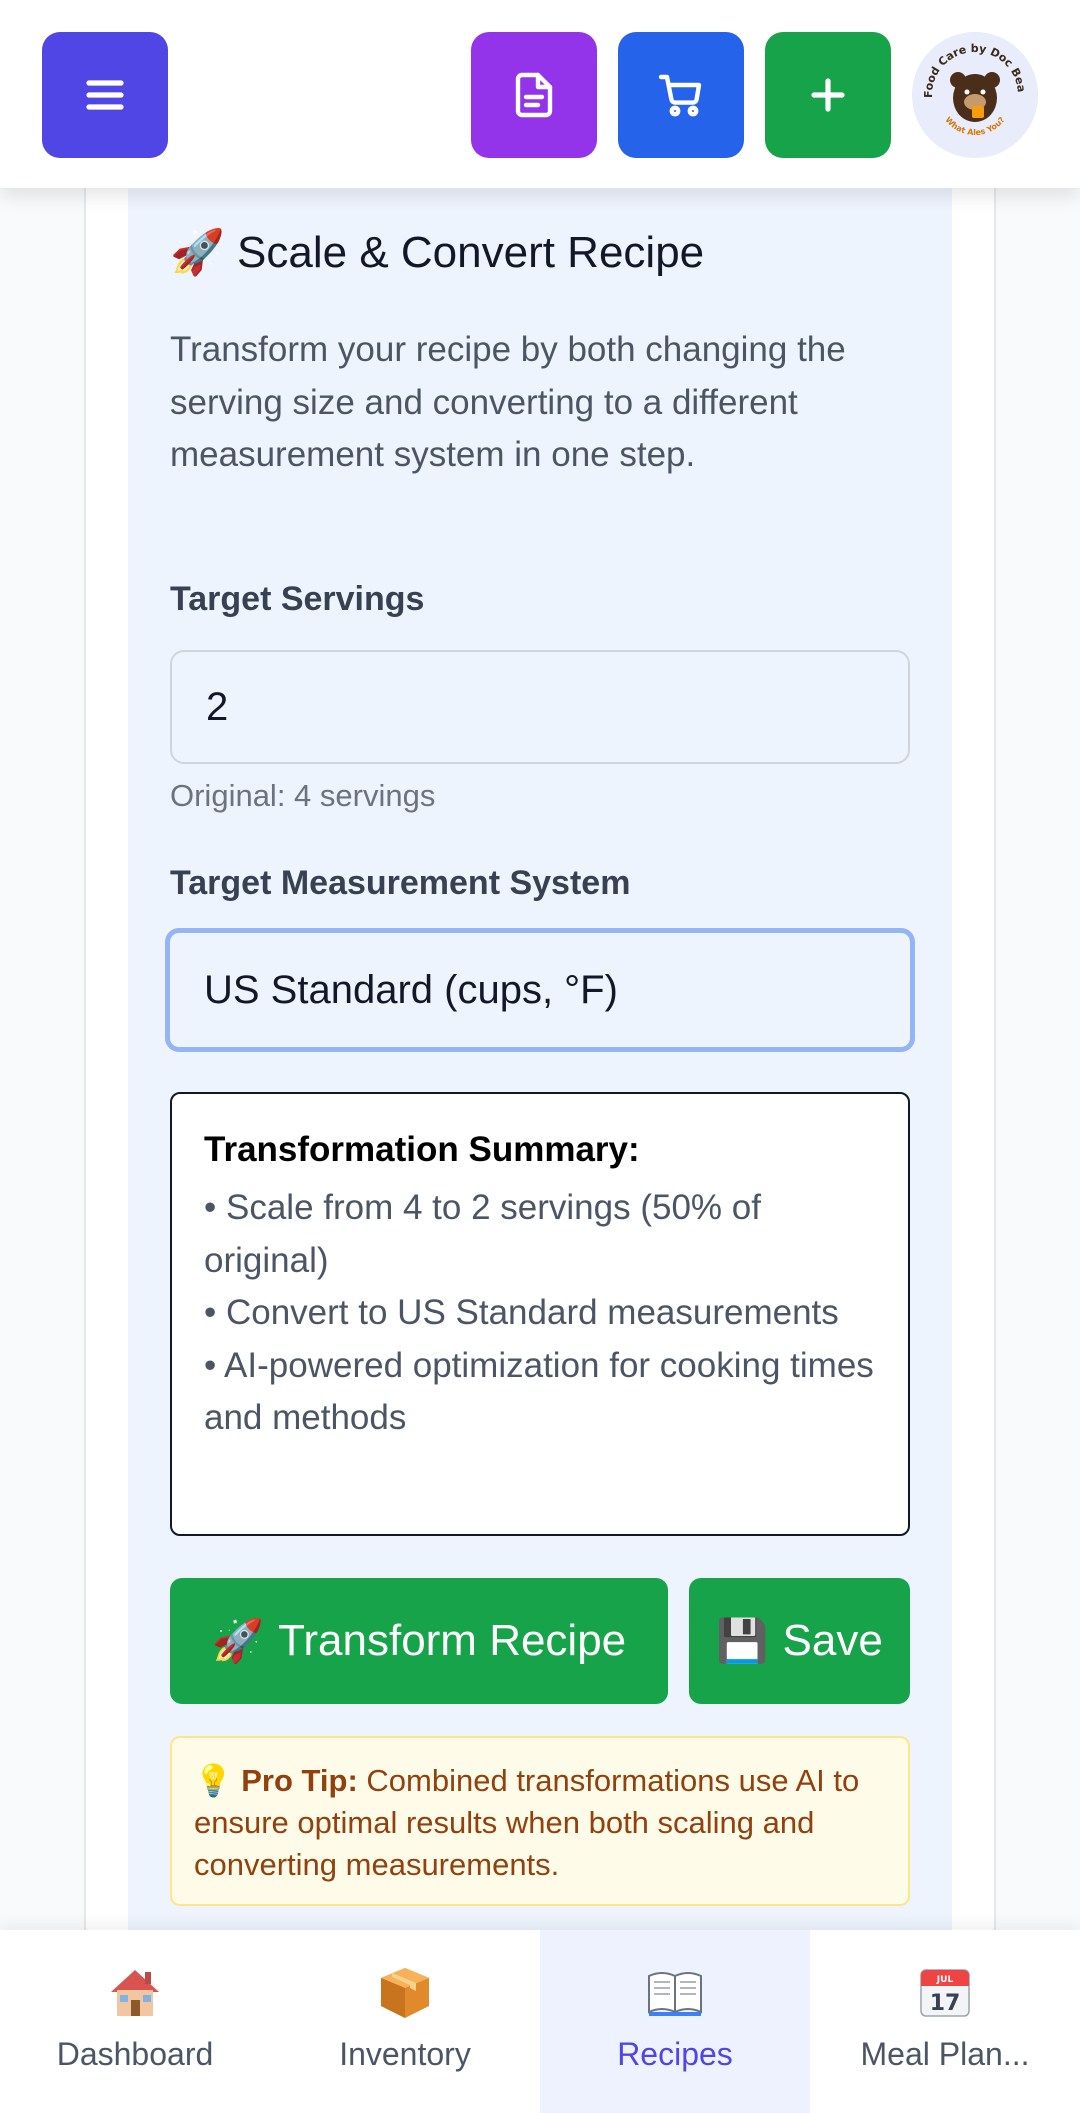 This screenshot has width=1080, height=2113. Describe the element at coordinates (675, 2054) in the screenshot. I see `nav-label-recipes: Recipes` at that location.